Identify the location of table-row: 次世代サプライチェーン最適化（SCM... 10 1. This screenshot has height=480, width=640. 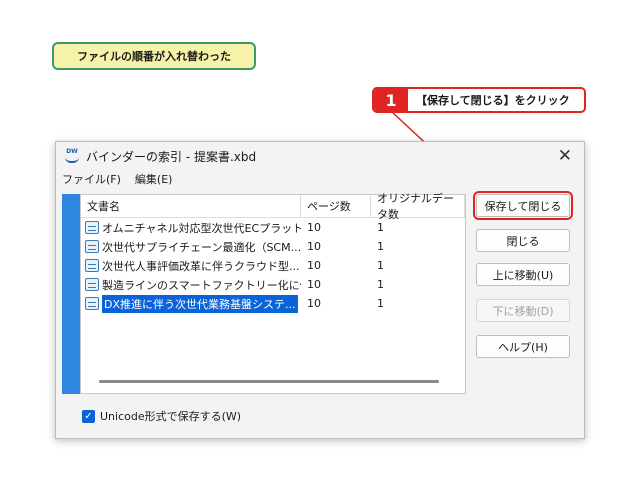
(273, 246).